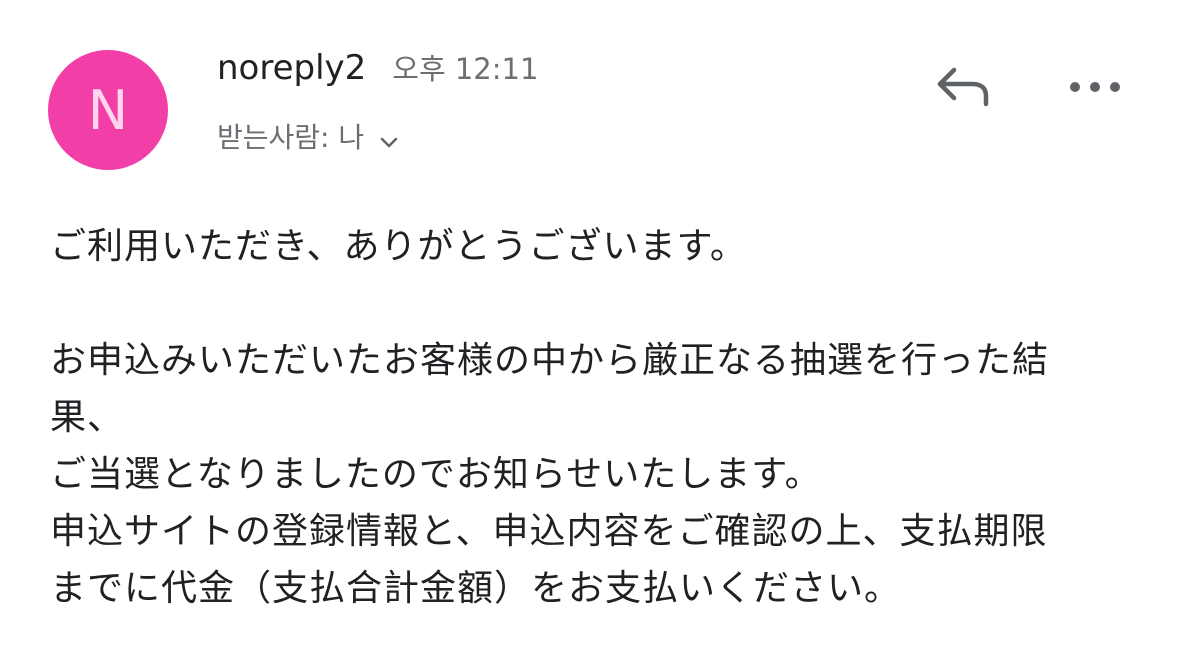 Image resolution: width=1179 pixels, height=663 pixels. Describe the element at coordinates (389, 139) in the screenshot. I see `chevron-down-icon` at that location.